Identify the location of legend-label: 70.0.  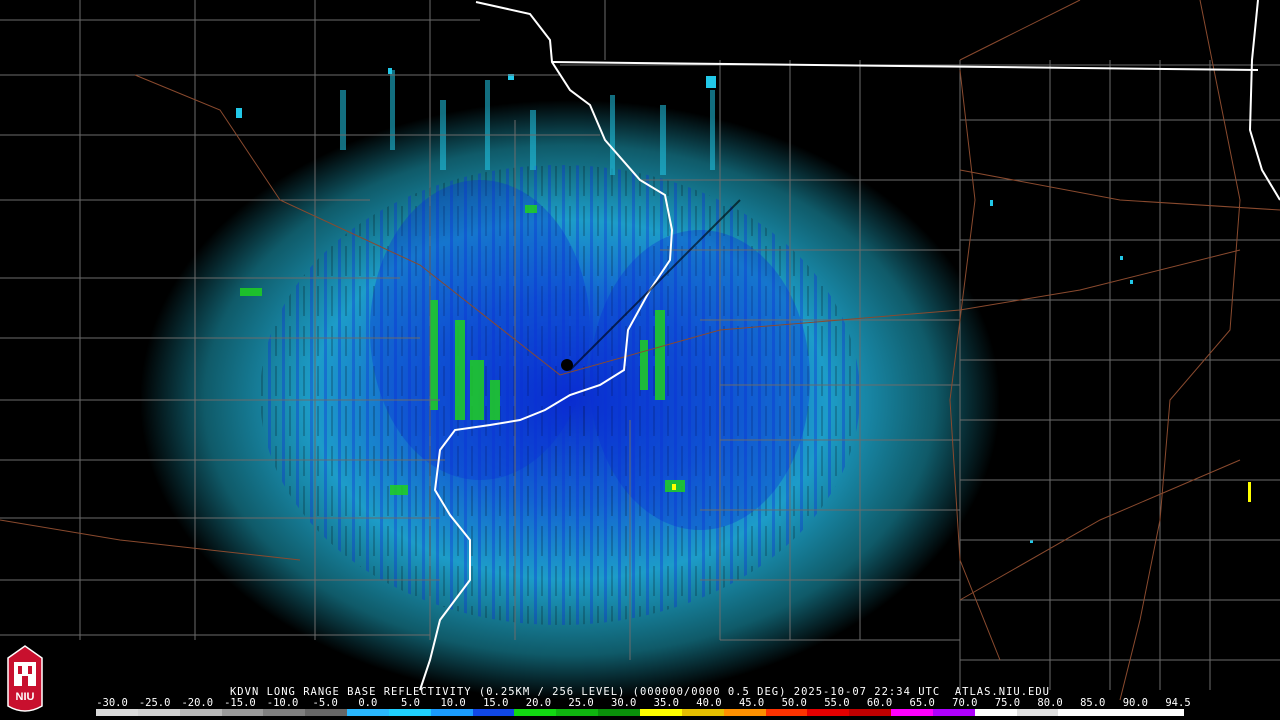
(965, 703).